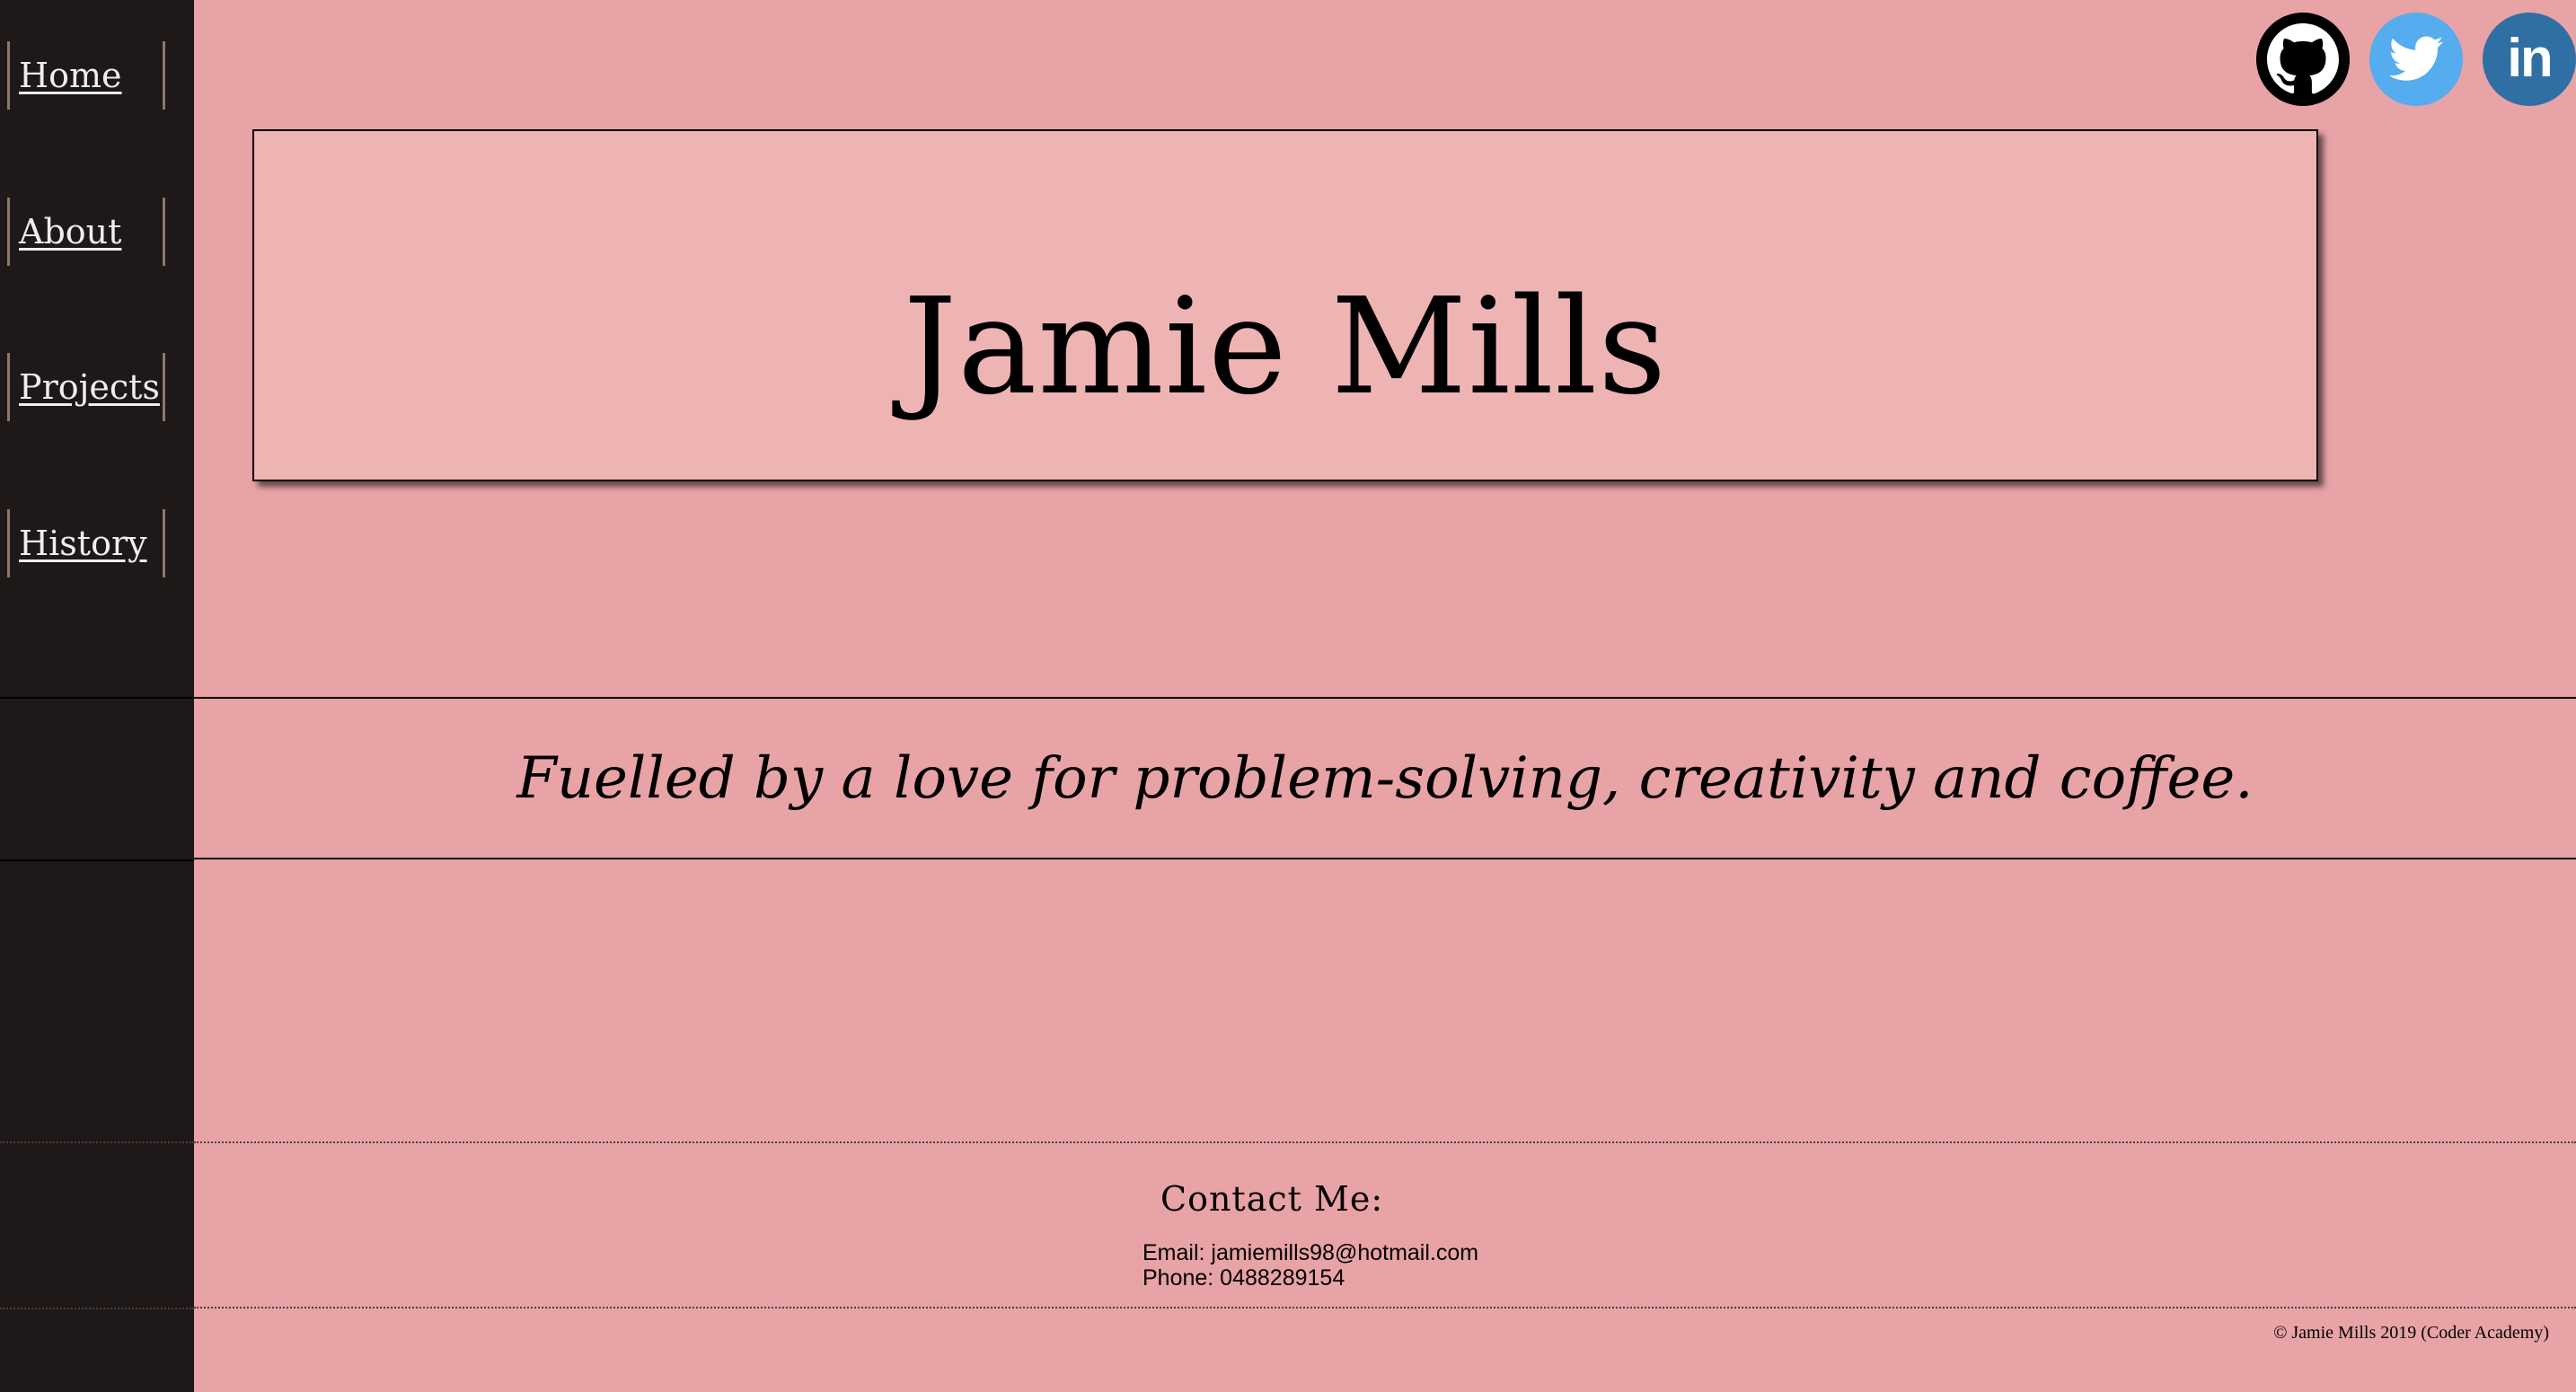 This screenshot has width=2576, height=1392. I want to click on contact-phone: Phone: 0488289154, so click(1243, 1278).